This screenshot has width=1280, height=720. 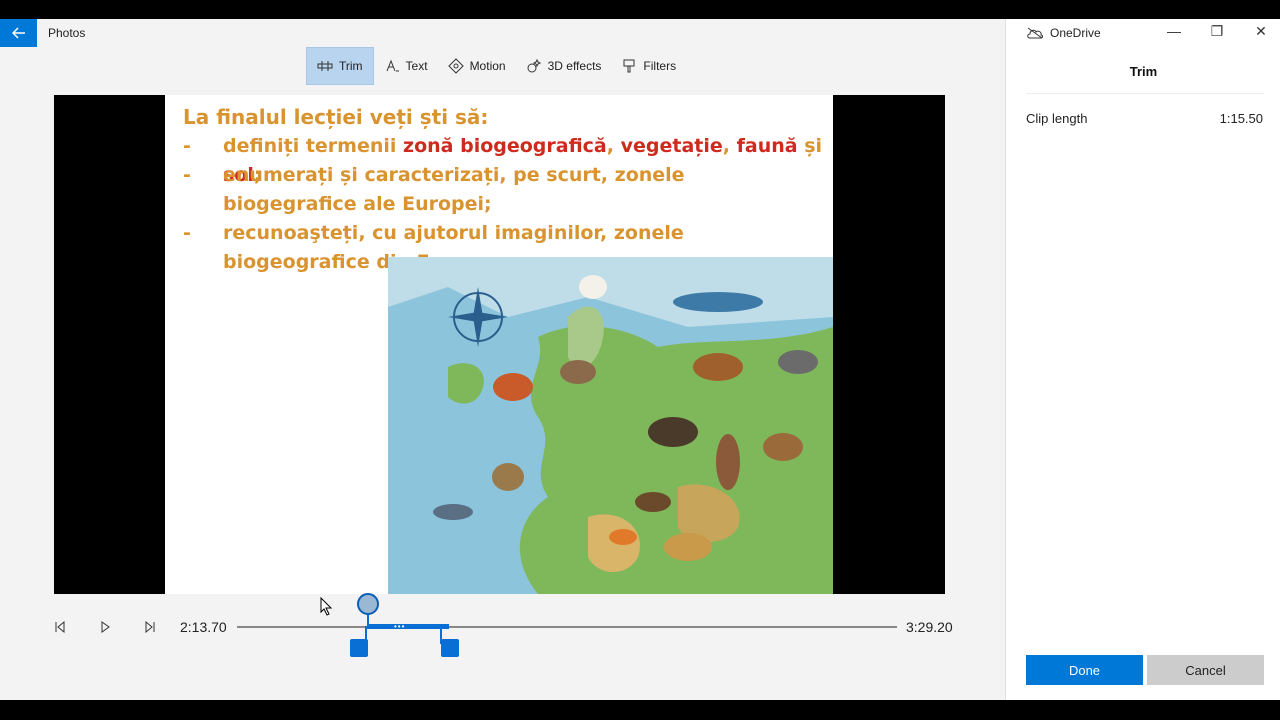 I want to click on pane-title: Trim, so click(x=1143, y=71).